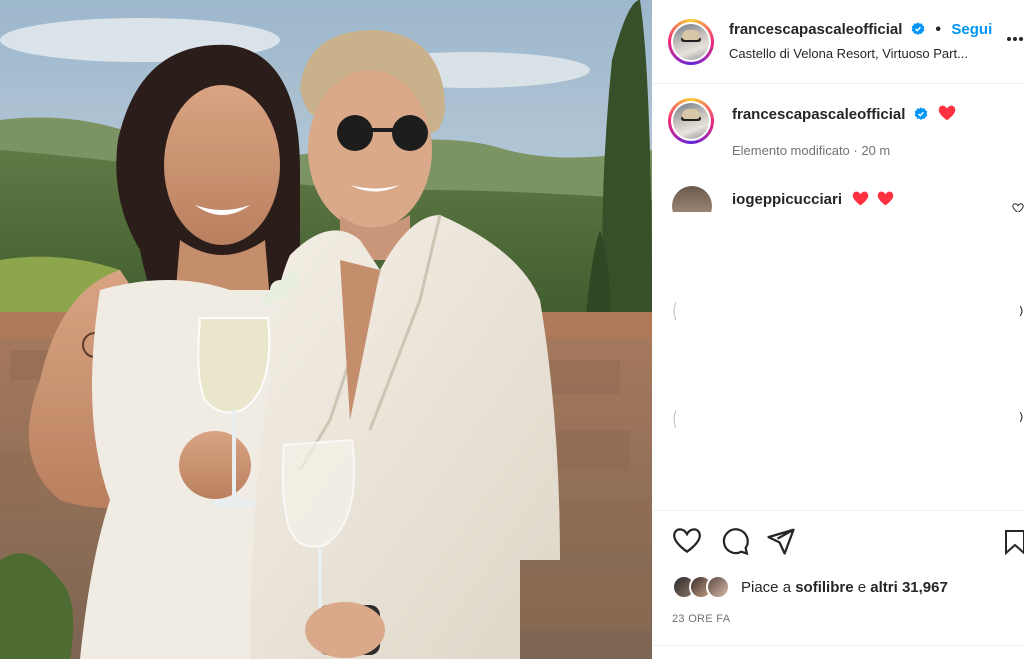 This screenshot has width=1024, height=659. I want to click on comment-row: iogeppicucciari, so click(813, 199).